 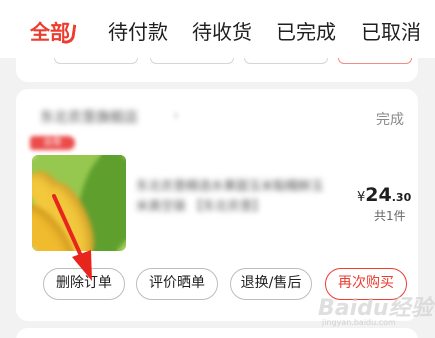 What do you see at coordinates (217, 70) in the screenshot?
I see `previous-order-card` at bounding box center [217, 70].